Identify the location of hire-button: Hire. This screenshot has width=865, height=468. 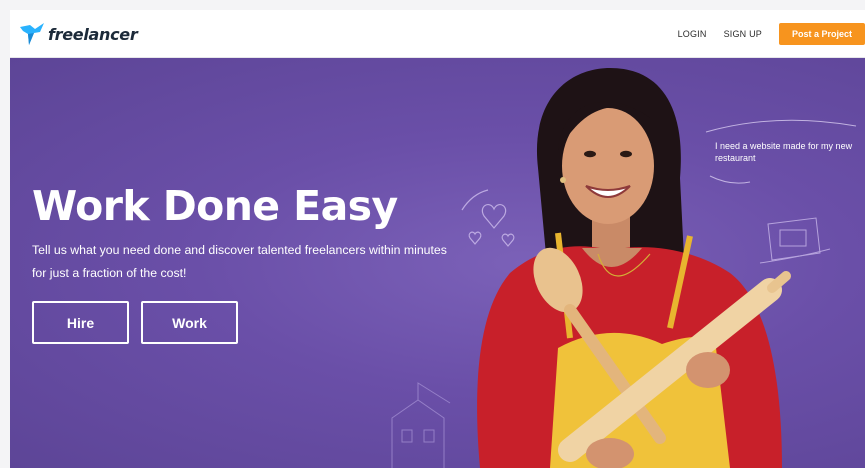
(80, 322).